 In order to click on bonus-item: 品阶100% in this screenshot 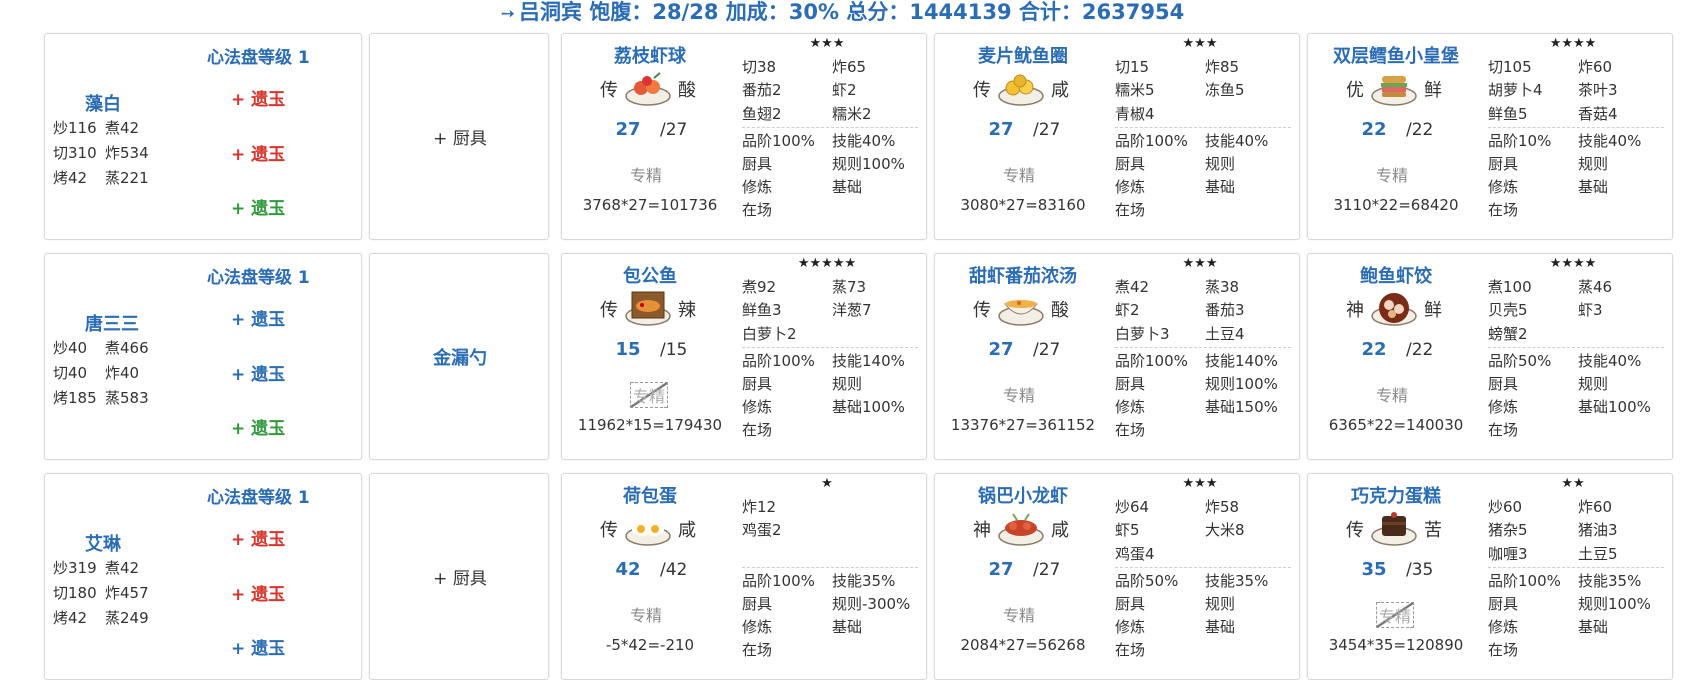, I will do `click(778, 581)`.